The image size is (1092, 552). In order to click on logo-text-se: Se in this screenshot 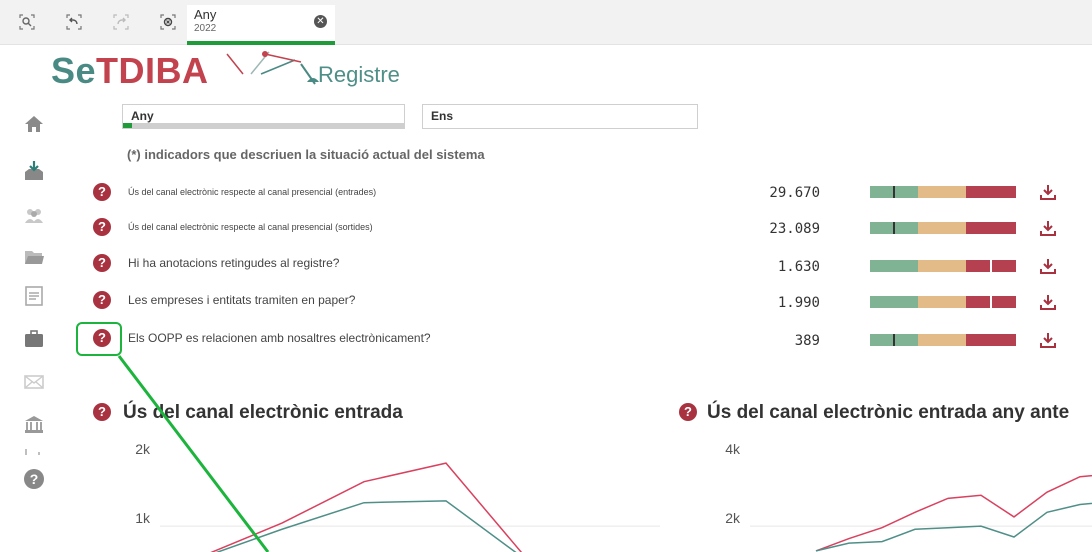, I will do `click(74, 70)`.